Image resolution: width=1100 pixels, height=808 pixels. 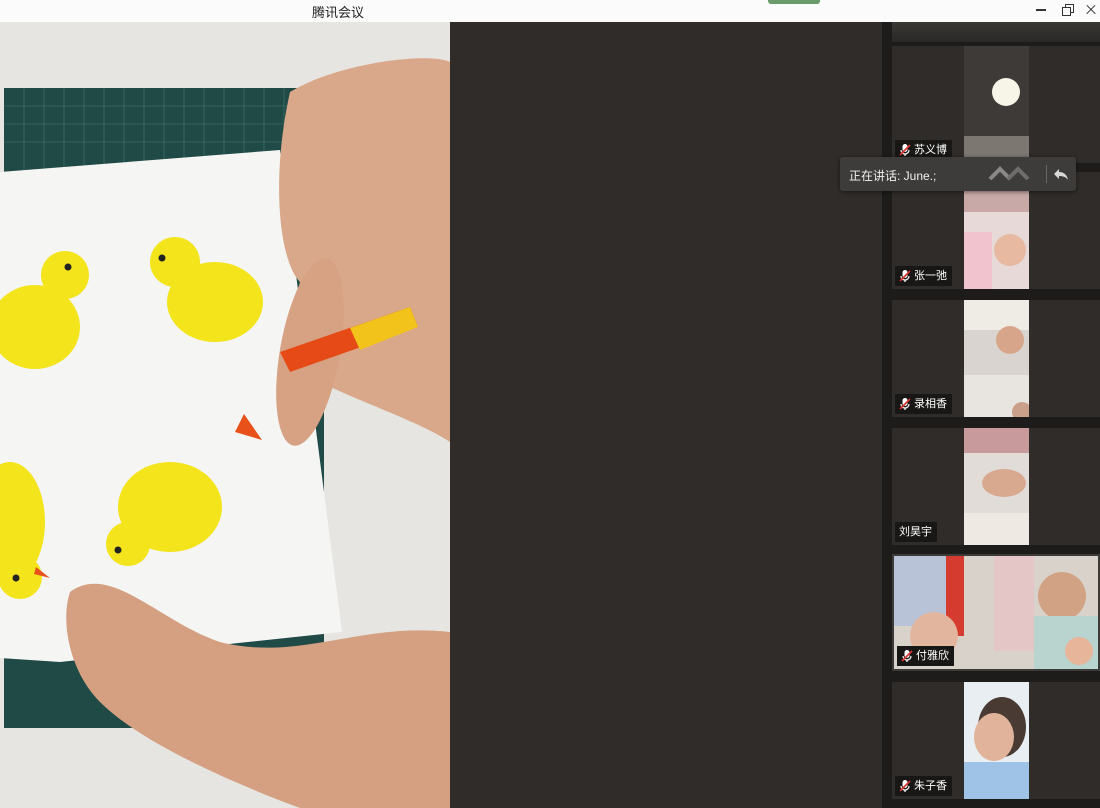 I want to click on participant-name: 录相香, so click(x=930, y=404).